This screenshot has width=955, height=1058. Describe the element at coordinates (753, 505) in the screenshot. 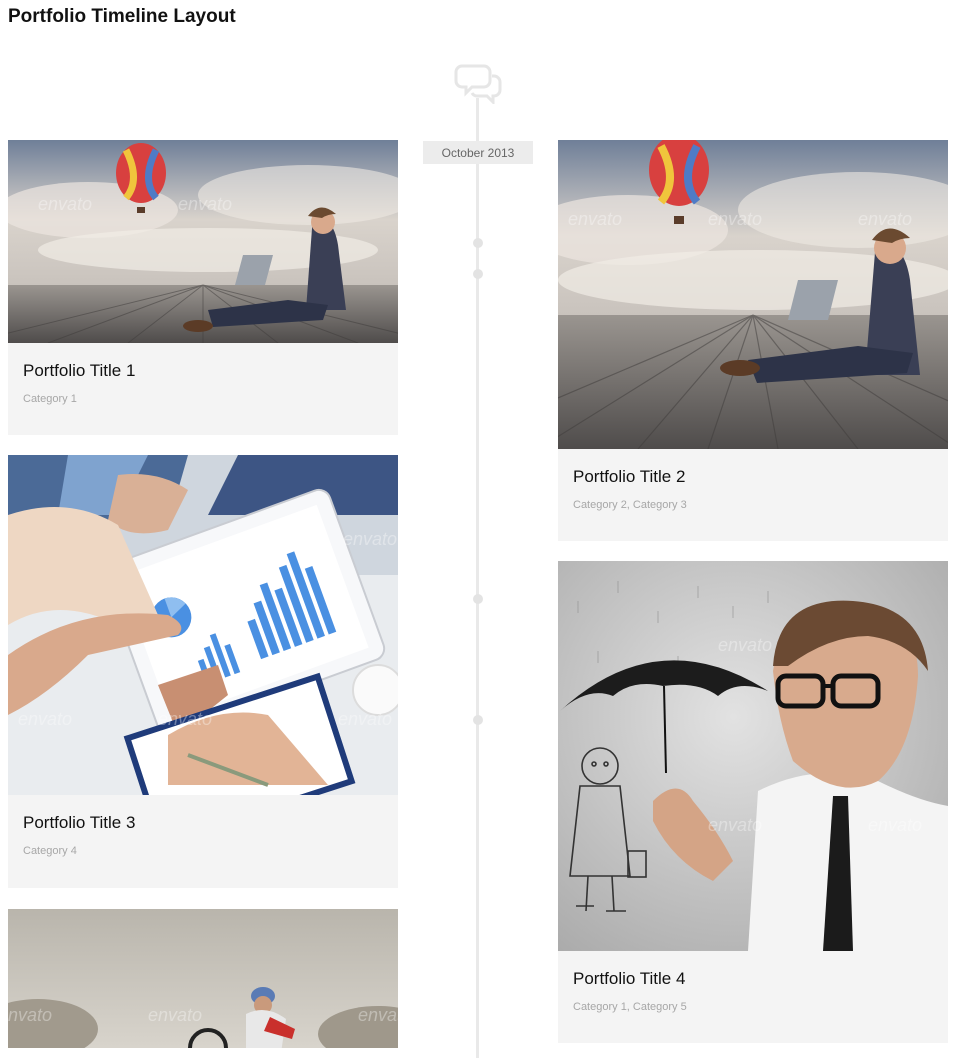

I see `portfolio-categories: Category 2, Category 3` at that location.